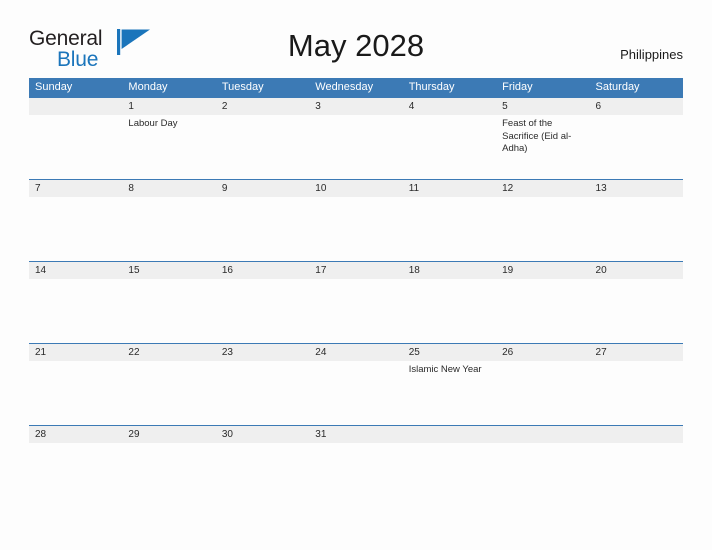 The height and width of the screenshot is (550, 712). I want to click on date-number: 9, so click(262, 188).